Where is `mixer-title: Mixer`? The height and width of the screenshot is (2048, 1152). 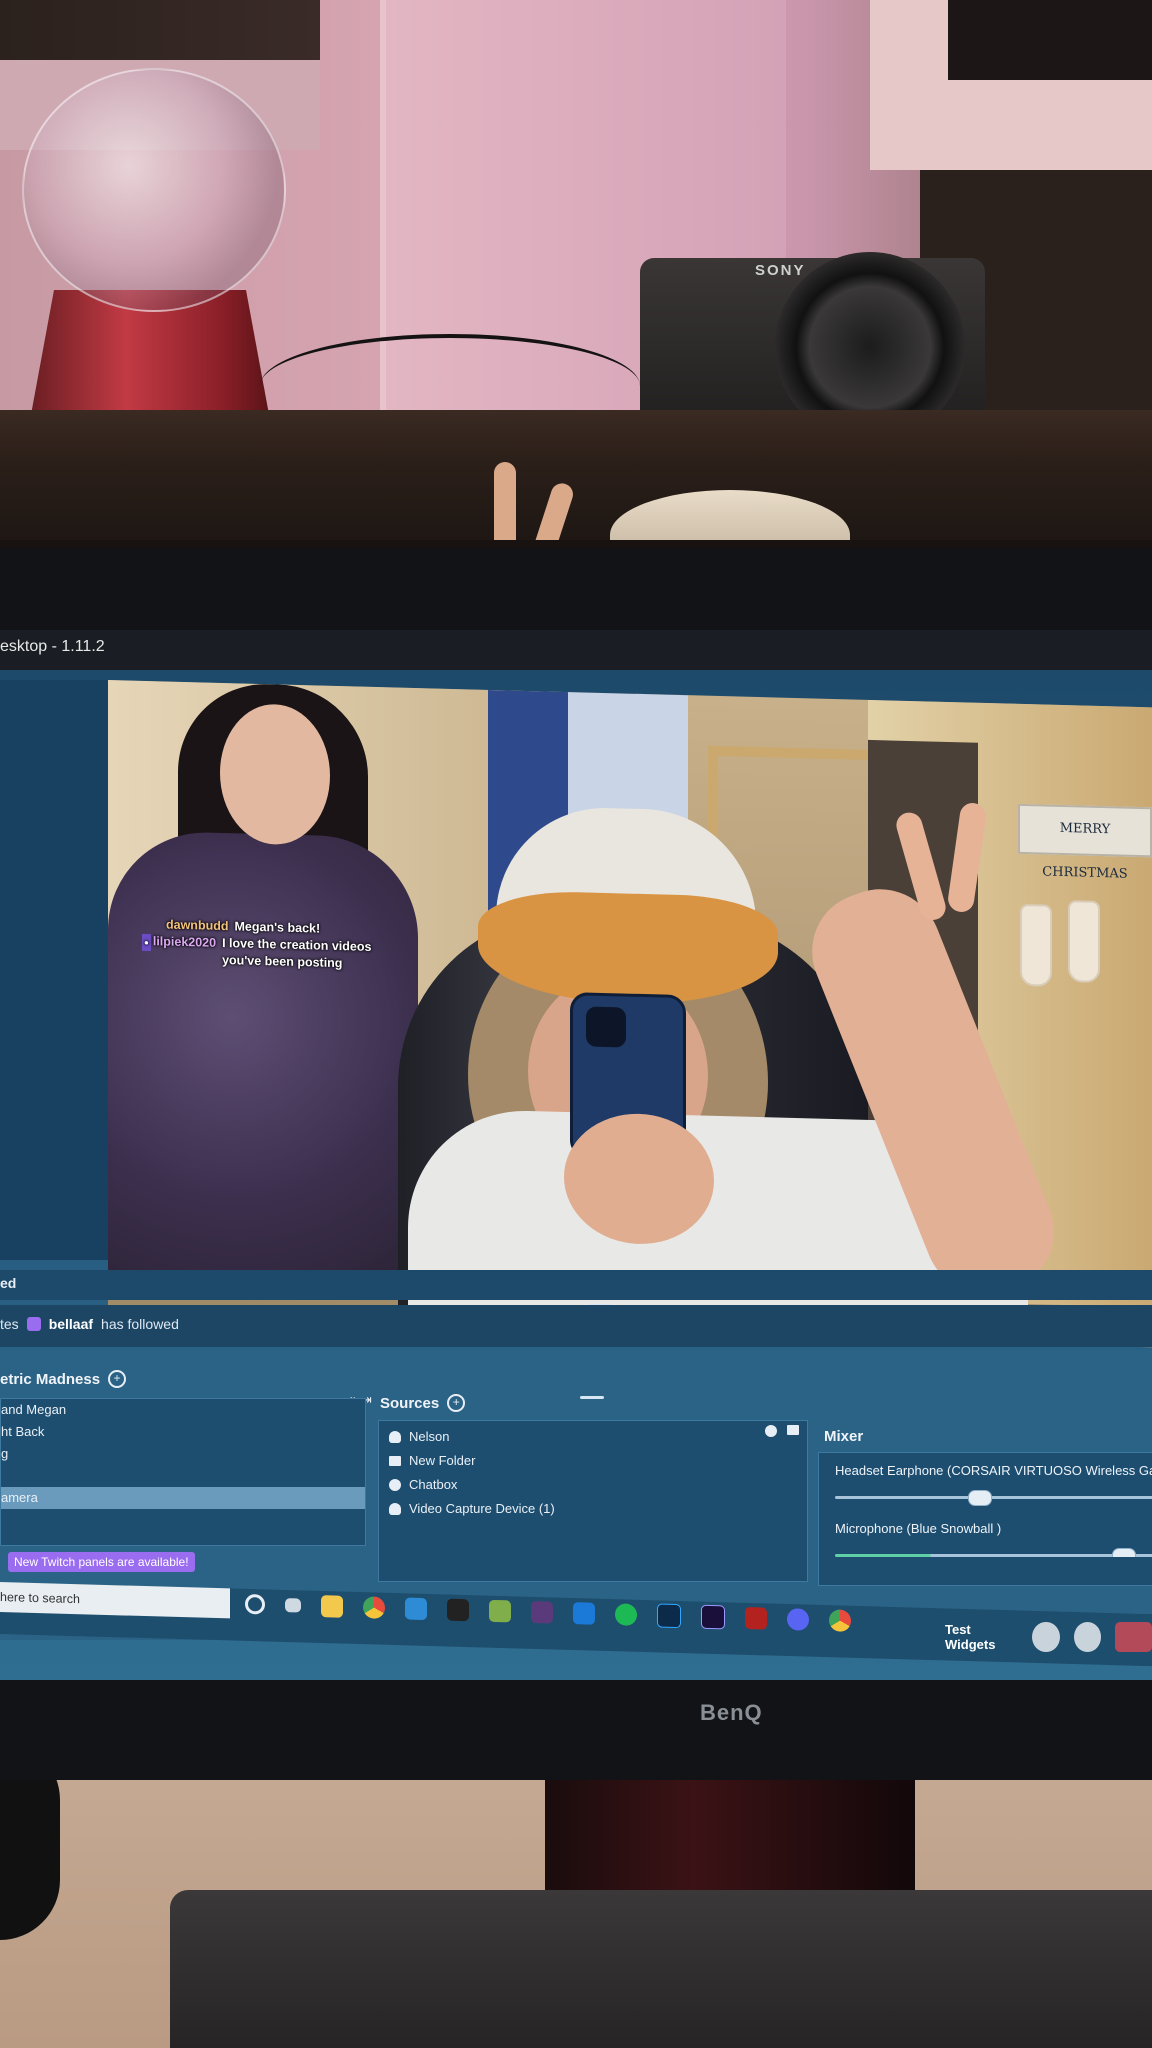
mixer-title: Mixer is located at coordinates (844, 1436).